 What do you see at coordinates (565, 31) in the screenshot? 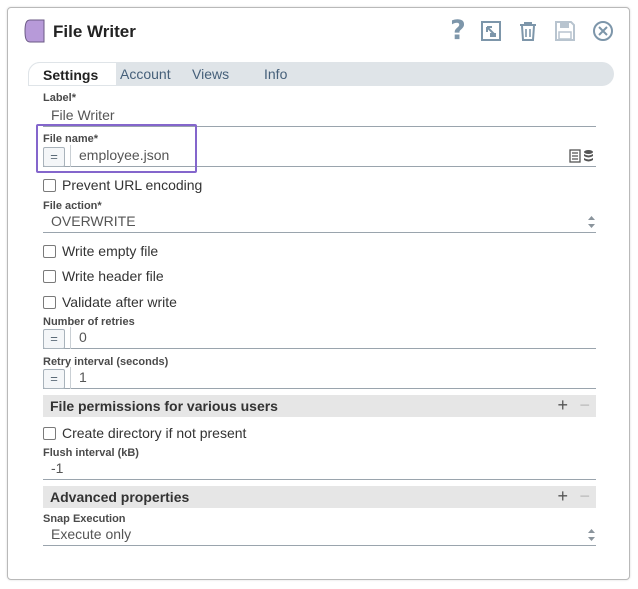
I see `save-icon` at bounding box center [565, 31].